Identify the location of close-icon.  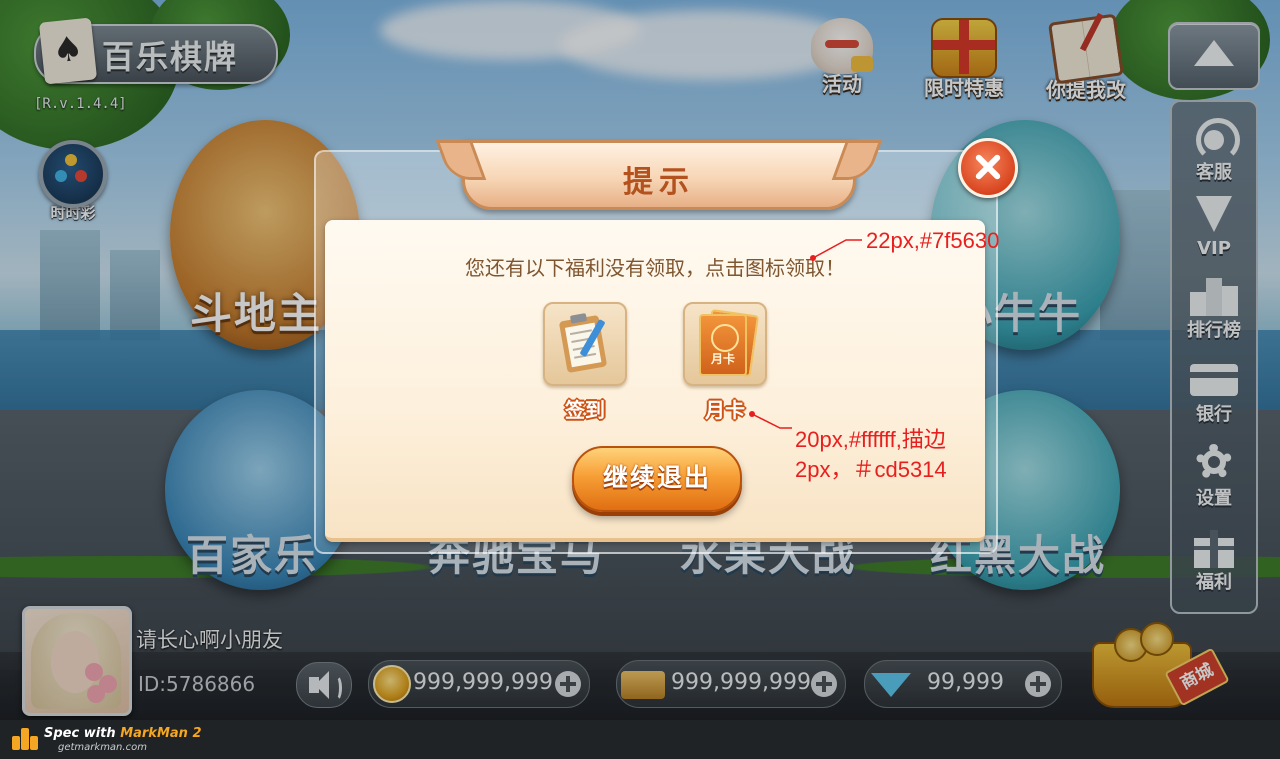
(988, 168).